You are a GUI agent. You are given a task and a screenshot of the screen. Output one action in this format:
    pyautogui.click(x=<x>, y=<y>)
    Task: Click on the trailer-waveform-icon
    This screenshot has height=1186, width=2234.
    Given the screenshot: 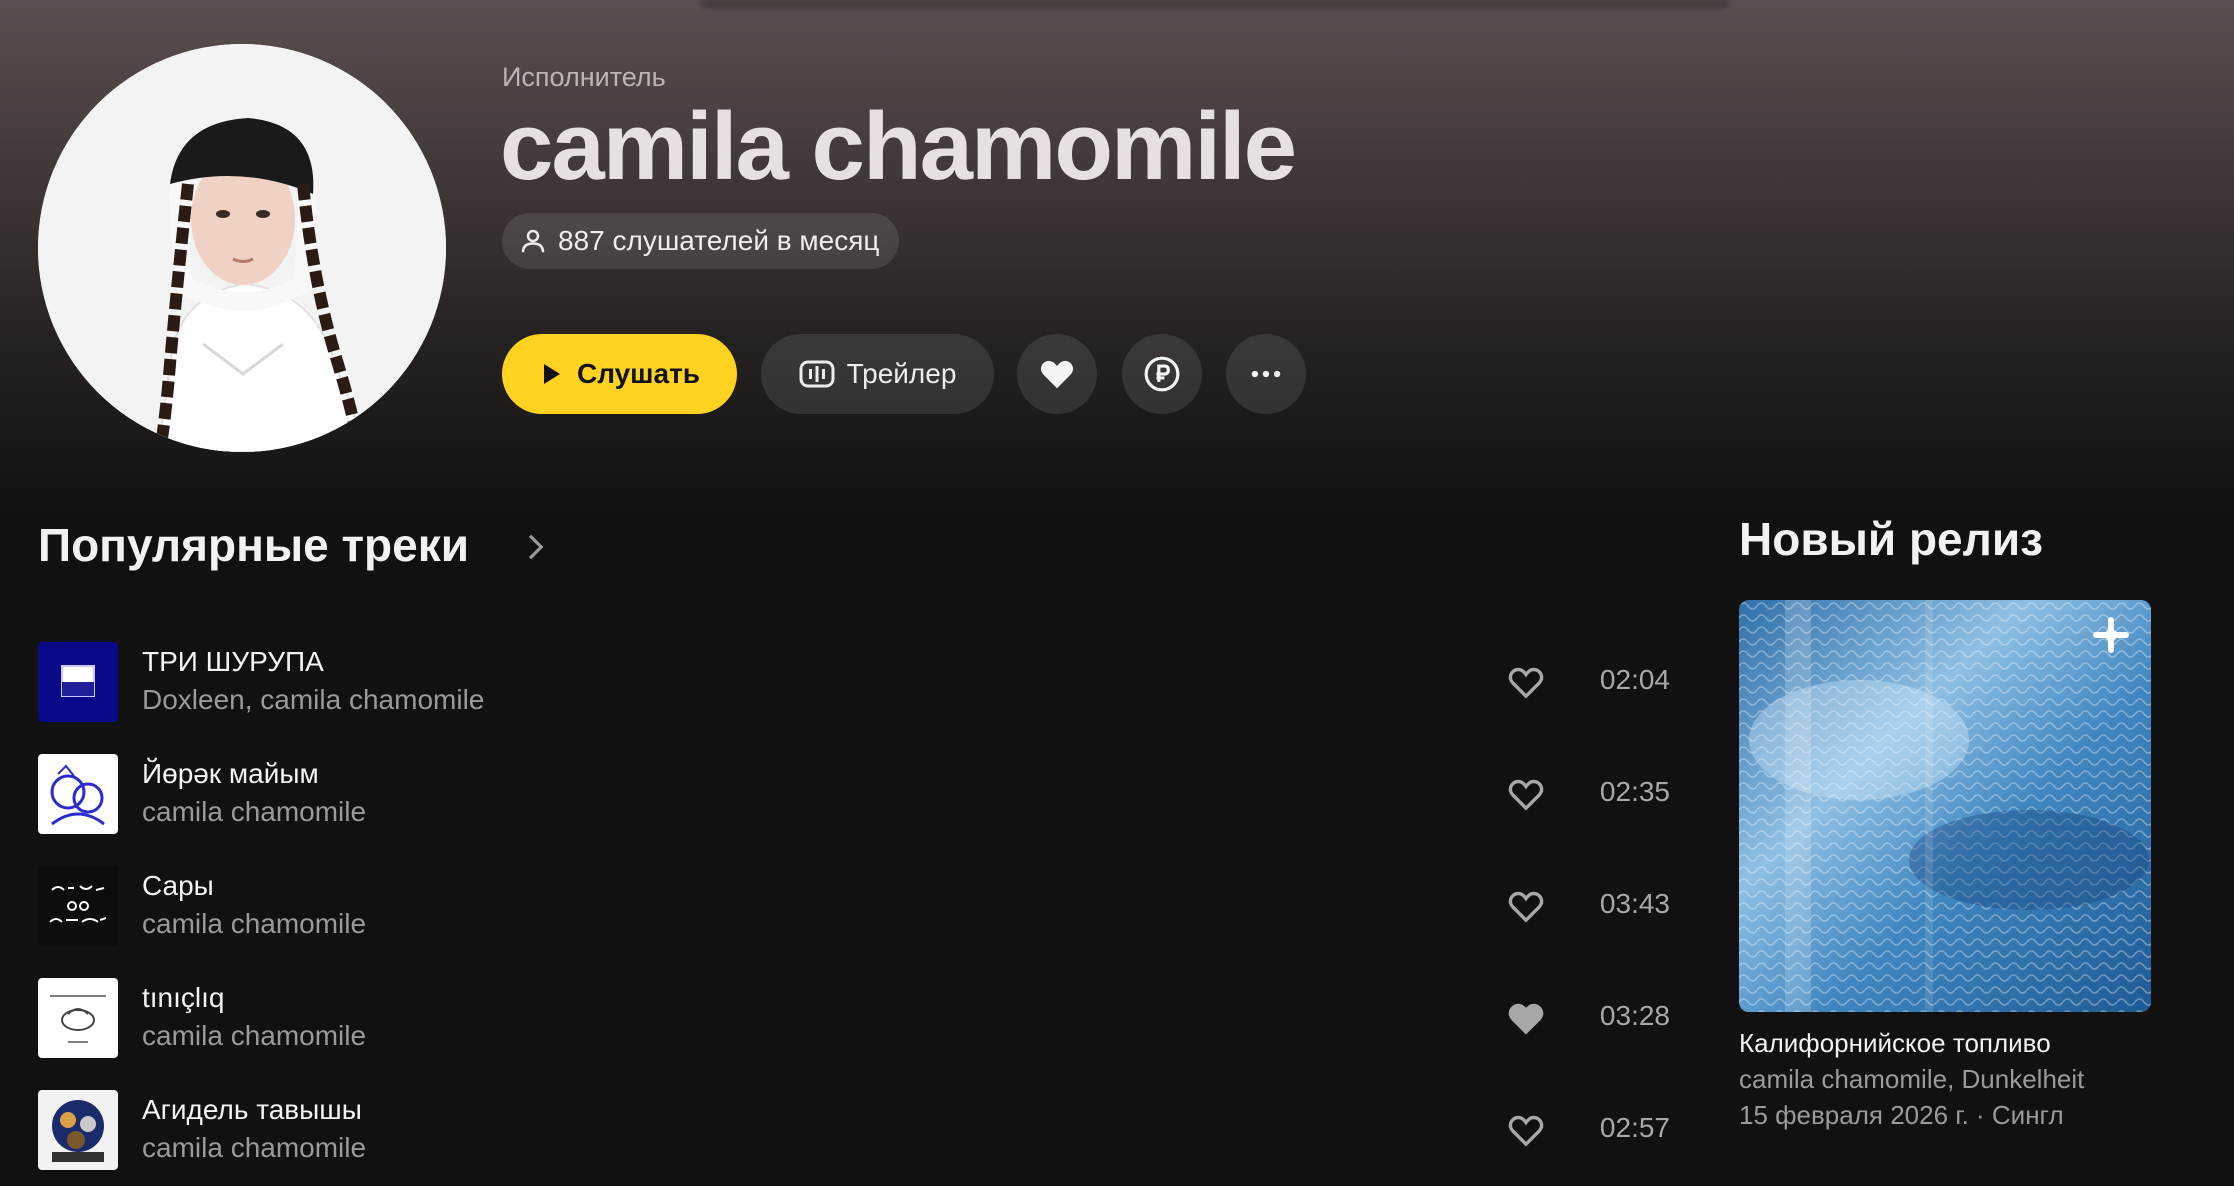 What is the action you would take?
    pyautogui.click(x=817, y=374)
    